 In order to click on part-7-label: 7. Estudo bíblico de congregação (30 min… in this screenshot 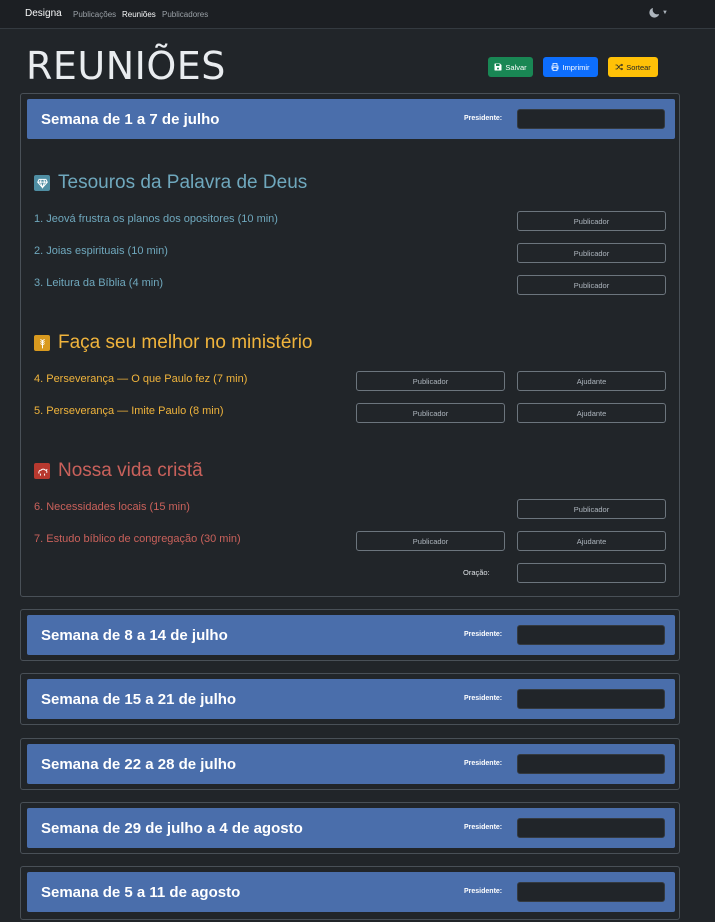, I will do `click(137, 539)`.